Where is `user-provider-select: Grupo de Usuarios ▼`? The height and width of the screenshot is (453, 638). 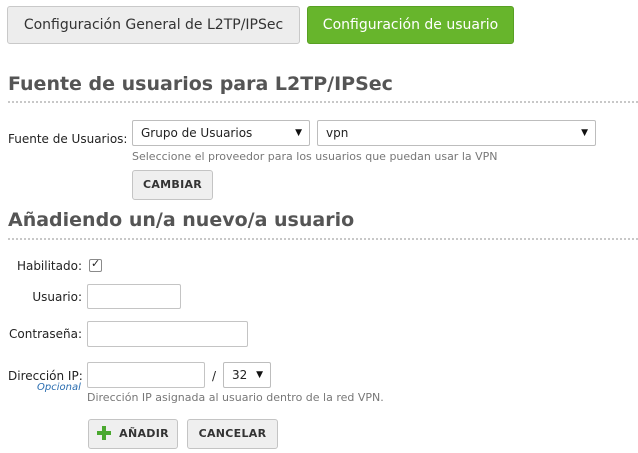 user-provider-select: Grupo de Usuarios ▼ is located at coordinates (221, 133).